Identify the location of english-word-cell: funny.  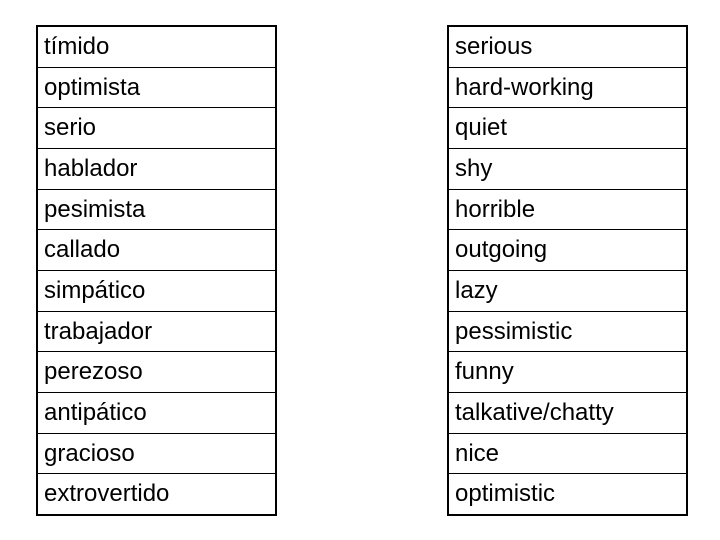
(567, 371).